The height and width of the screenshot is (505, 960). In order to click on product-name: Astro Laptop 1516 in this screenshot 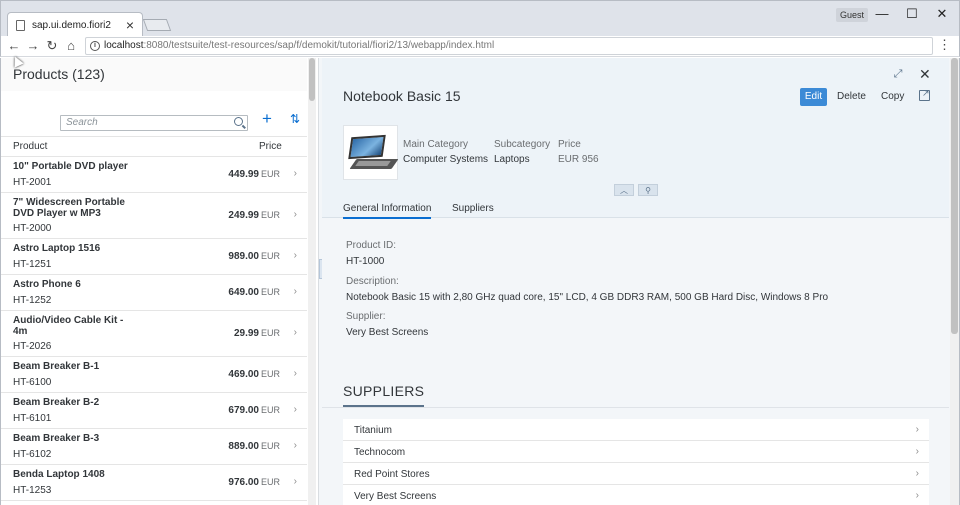, I will do `click(57, 248)`.